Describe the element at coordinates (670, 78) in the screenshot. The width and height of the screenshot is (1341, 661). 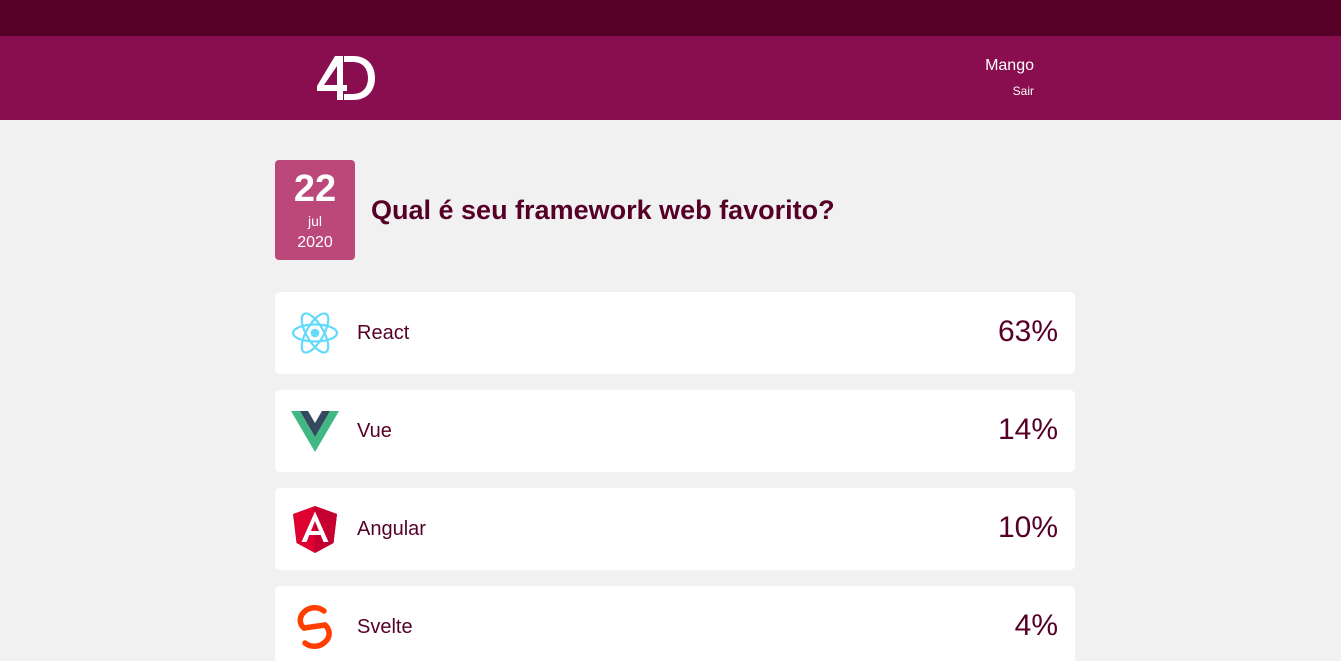
I see `app-header: Mango Sair` at that location.